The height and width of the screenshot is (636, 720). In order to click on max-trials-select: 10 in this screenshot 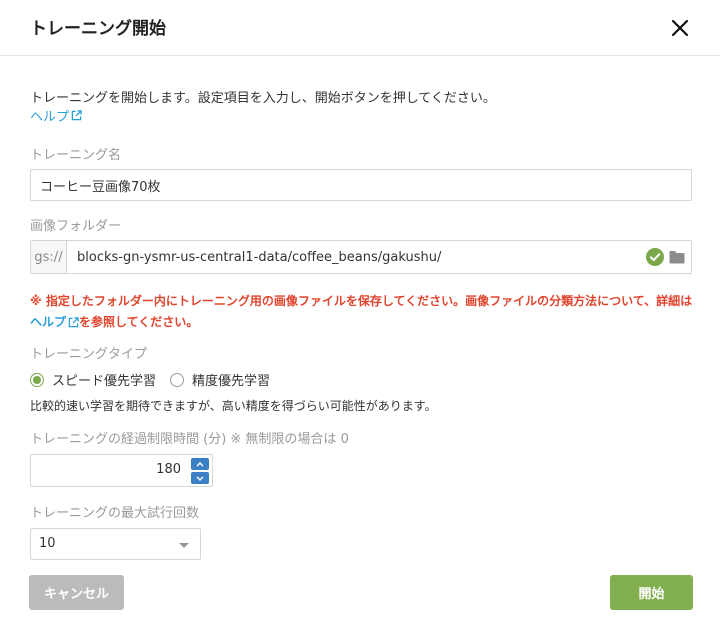, I will do `click(115, 544)`.